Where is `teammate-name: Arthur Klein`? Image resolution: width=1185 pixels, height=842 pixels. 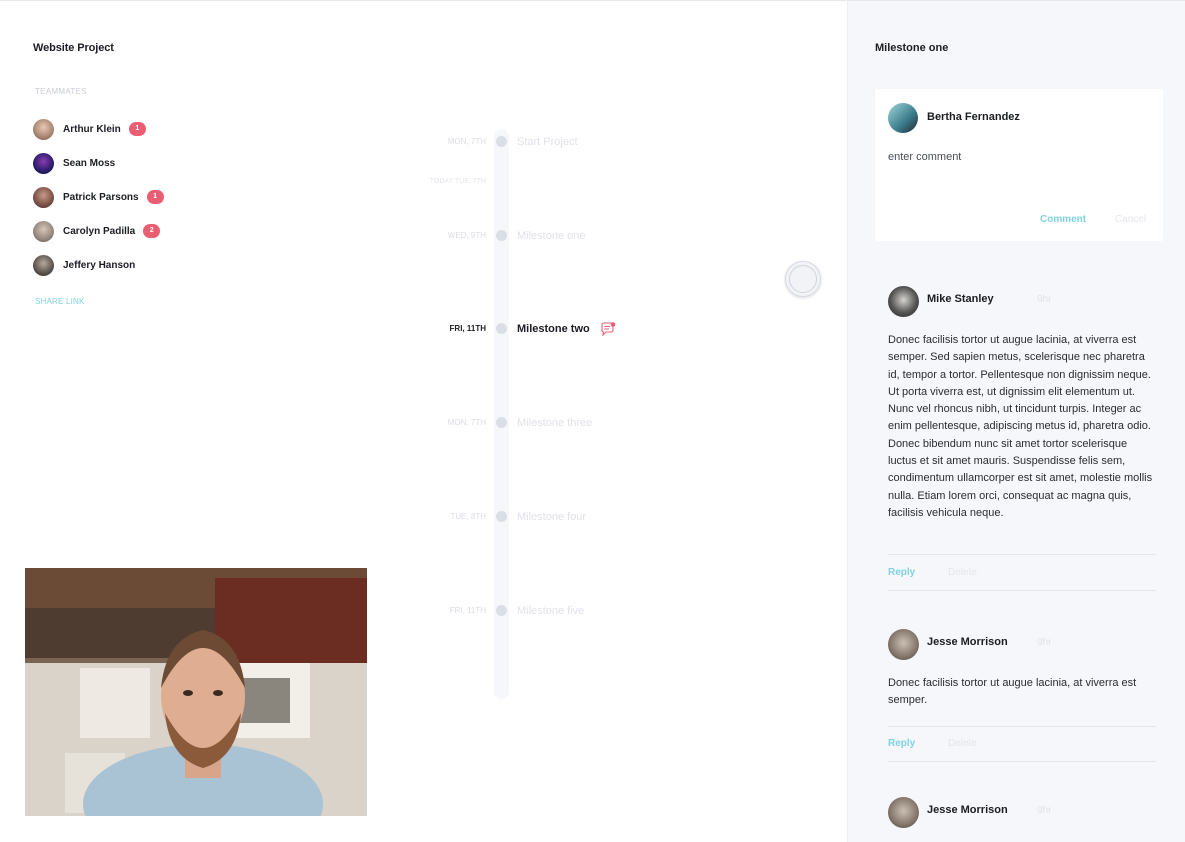 teammate-name: Arthur Klein is located at coordinates (92, 129).